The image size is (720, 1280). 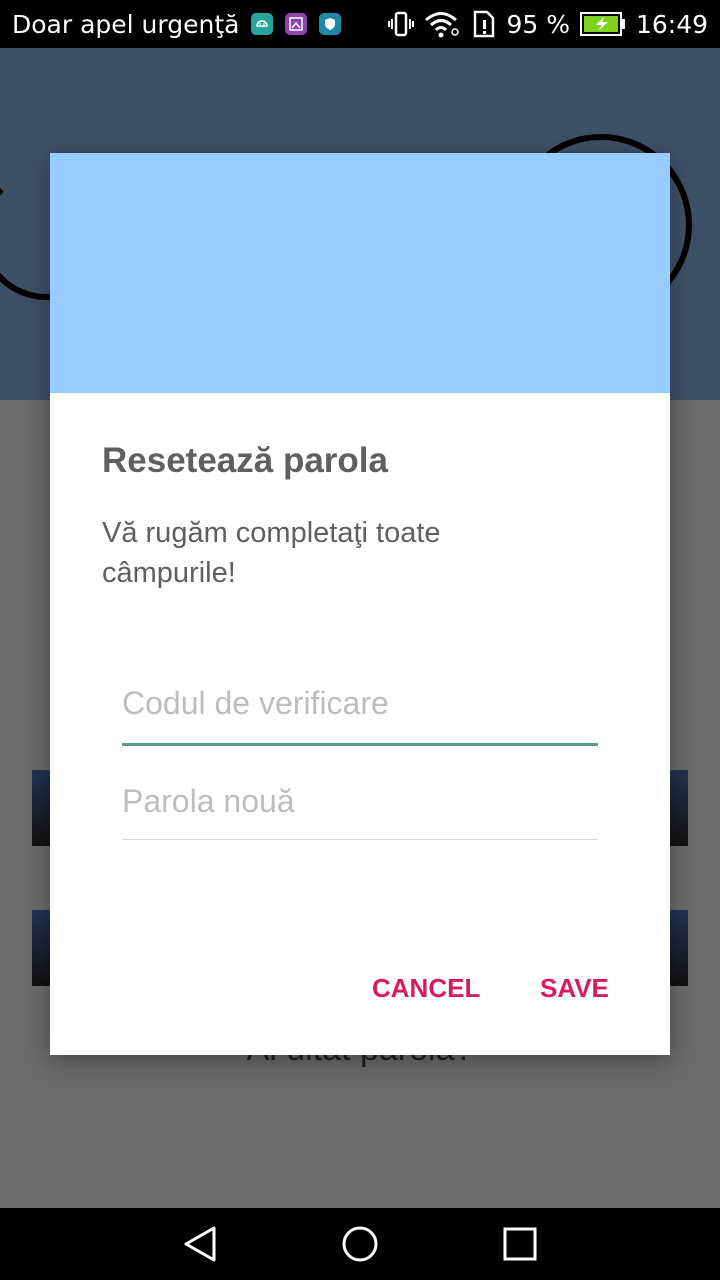 What do you see at coordinates (296, 24) in the screenshot?
I see `gallery-icon` at bounding box center [296, 24].